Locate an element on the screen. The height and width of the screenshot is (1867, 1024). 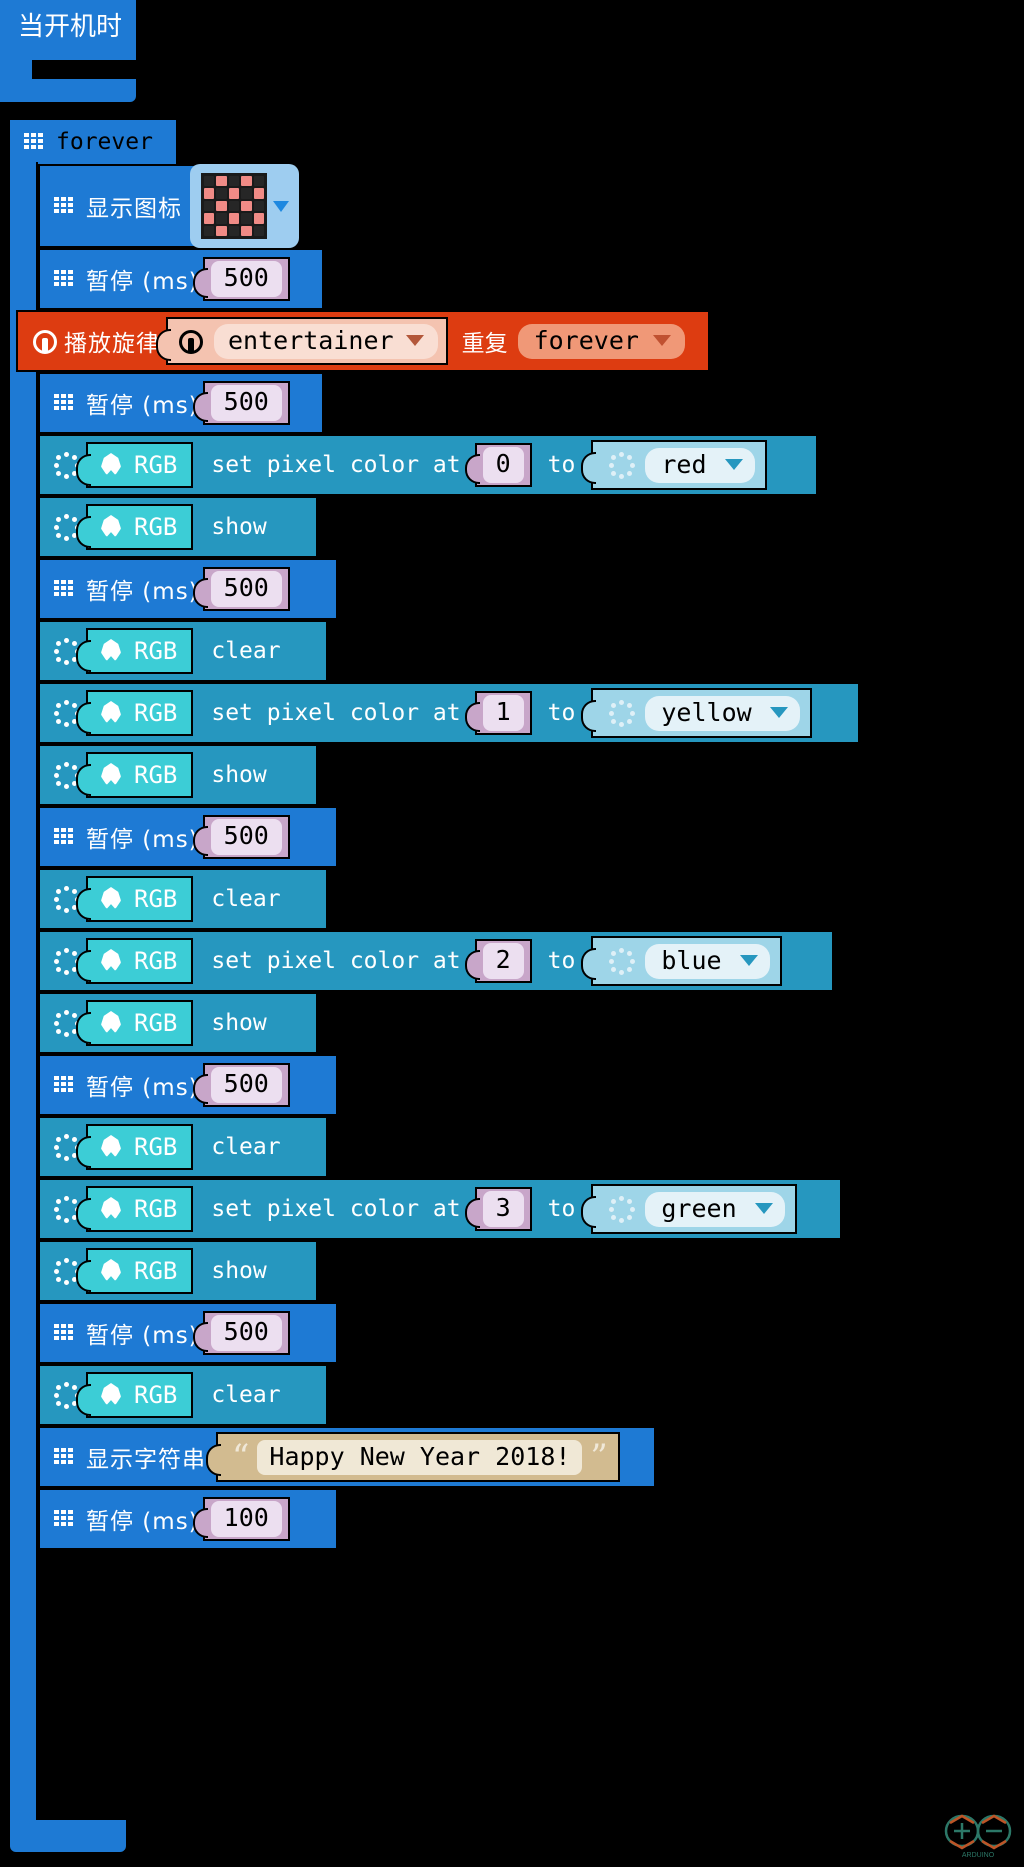
color-reporter: yellow is located at coordinates (696, 713).